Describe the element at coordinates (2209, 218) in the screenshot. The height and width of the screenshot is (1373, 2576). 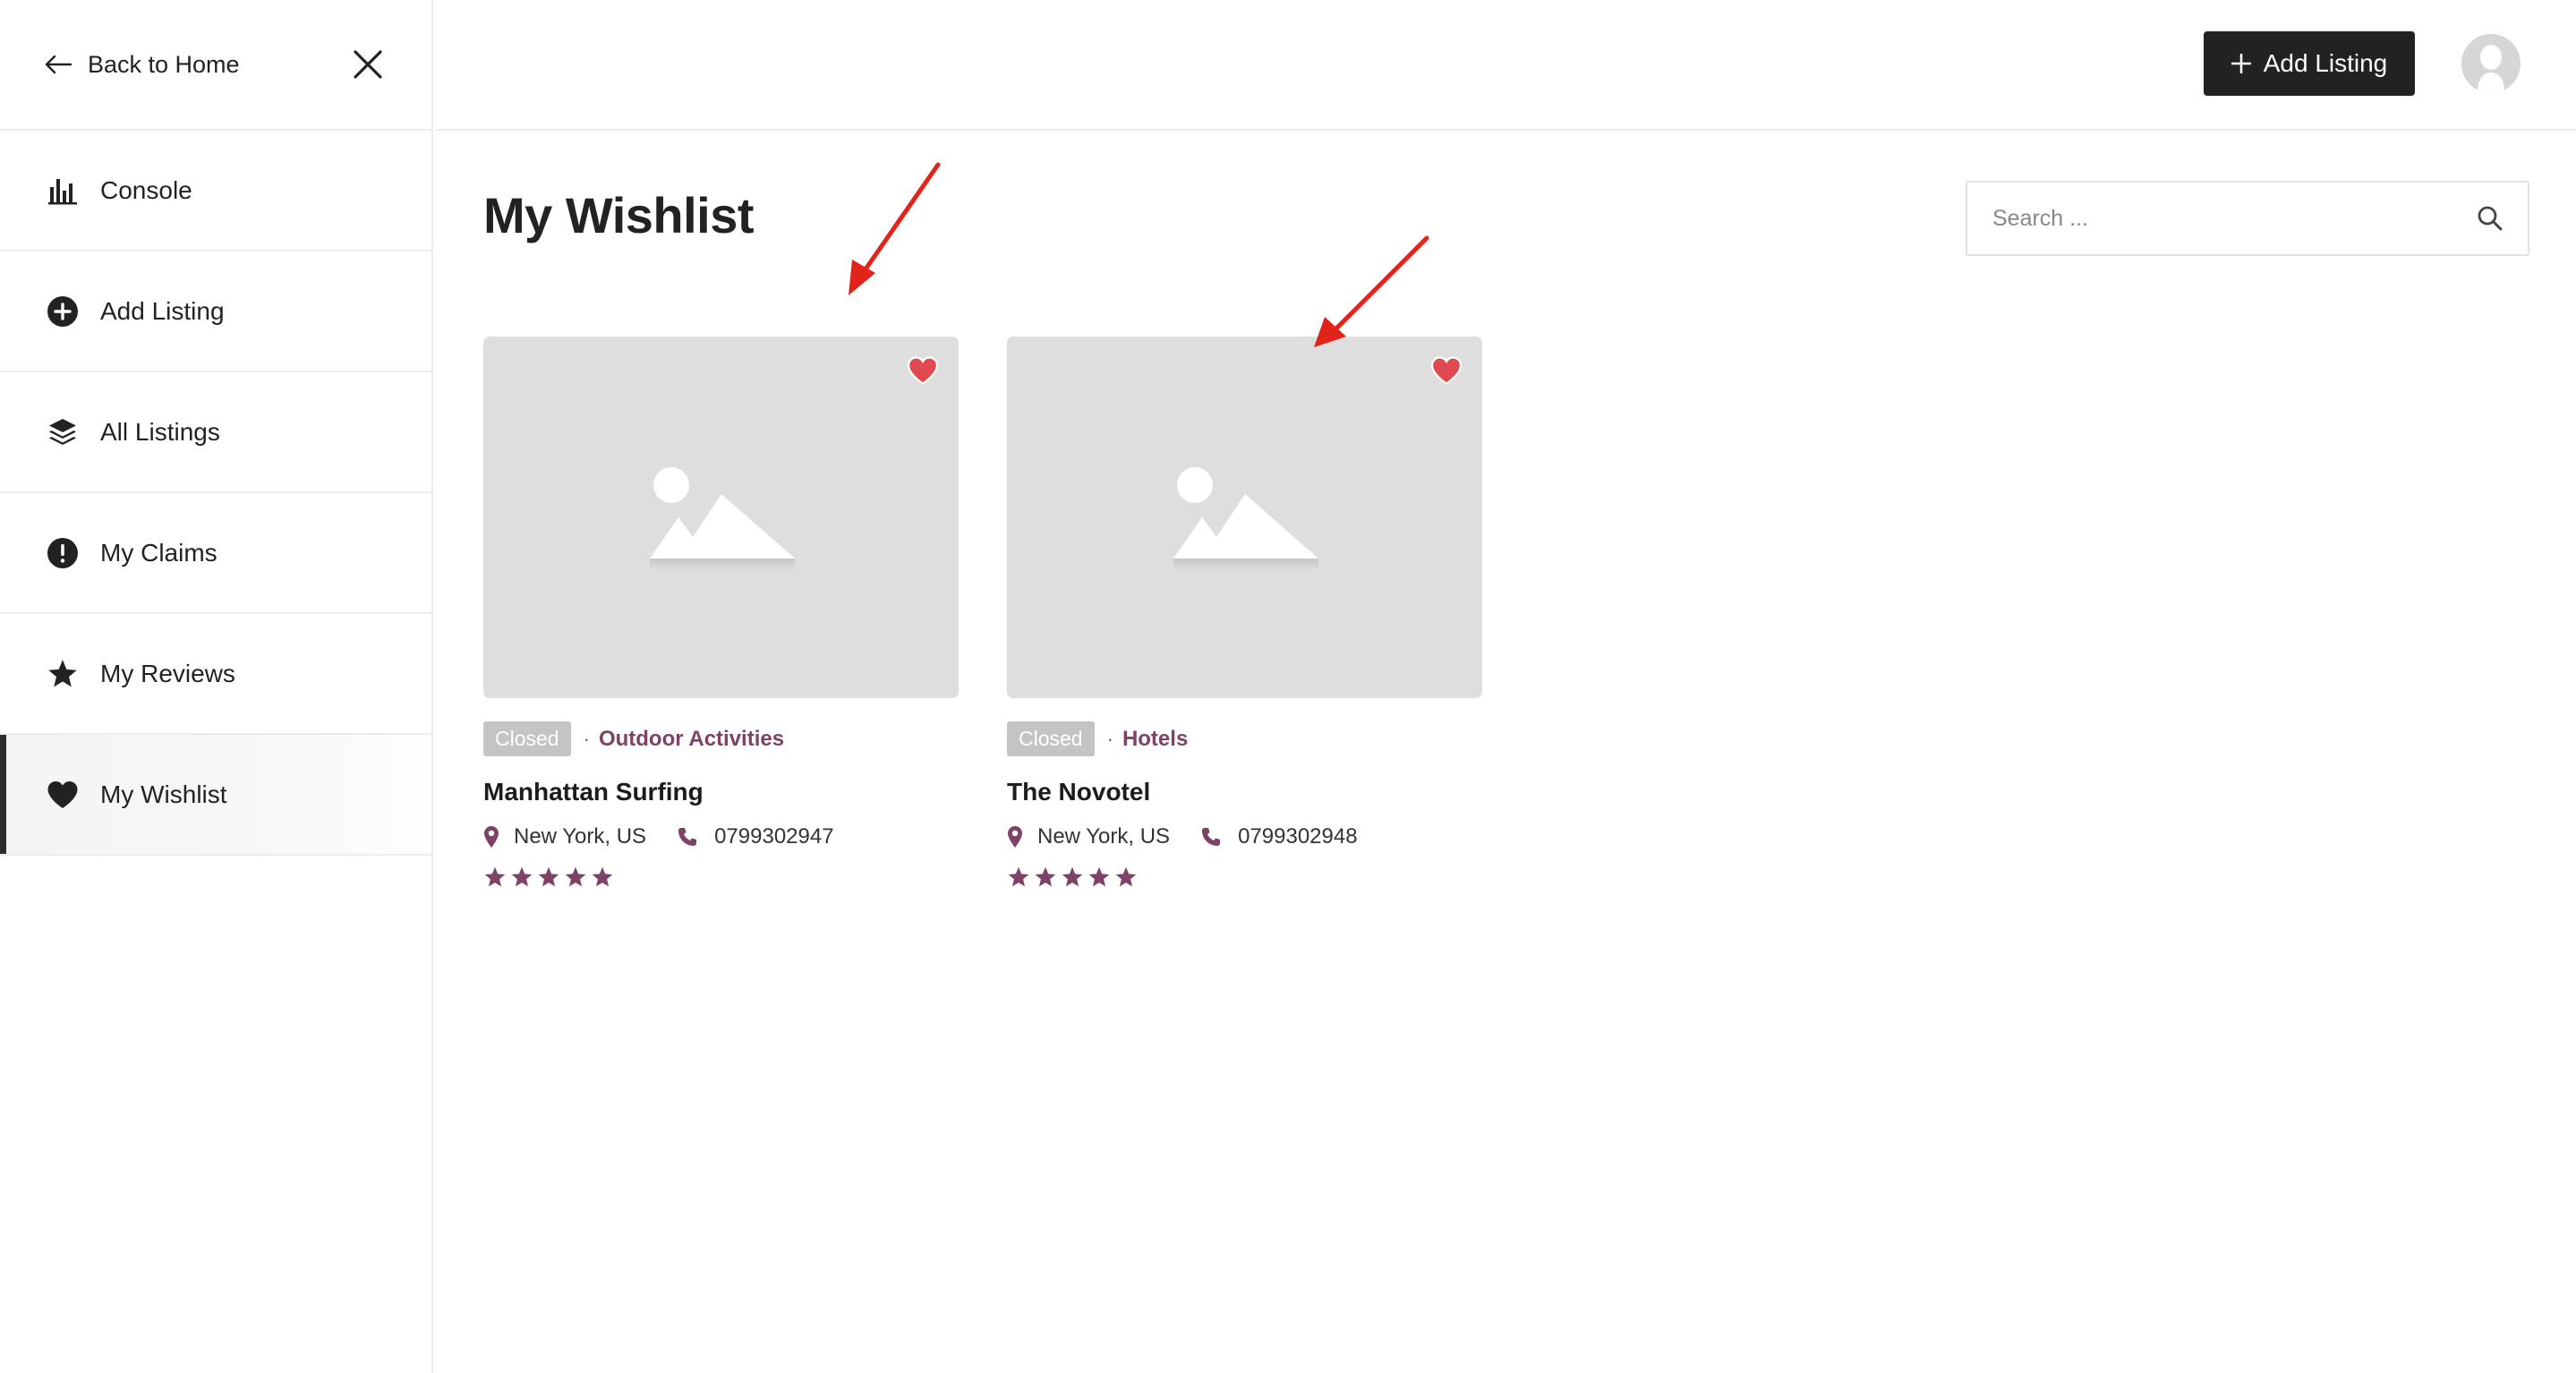
I see `search-input` at that location.